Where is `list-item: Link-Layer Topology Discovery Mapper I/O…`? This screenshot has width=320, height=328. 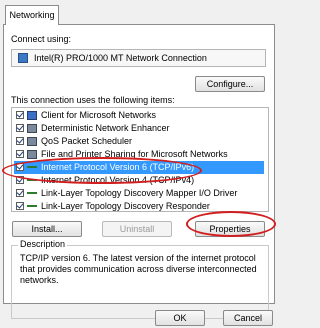 list-item: Link-Layer Topology Discovery Mapper I/O… is located at coordinates (139, 193).